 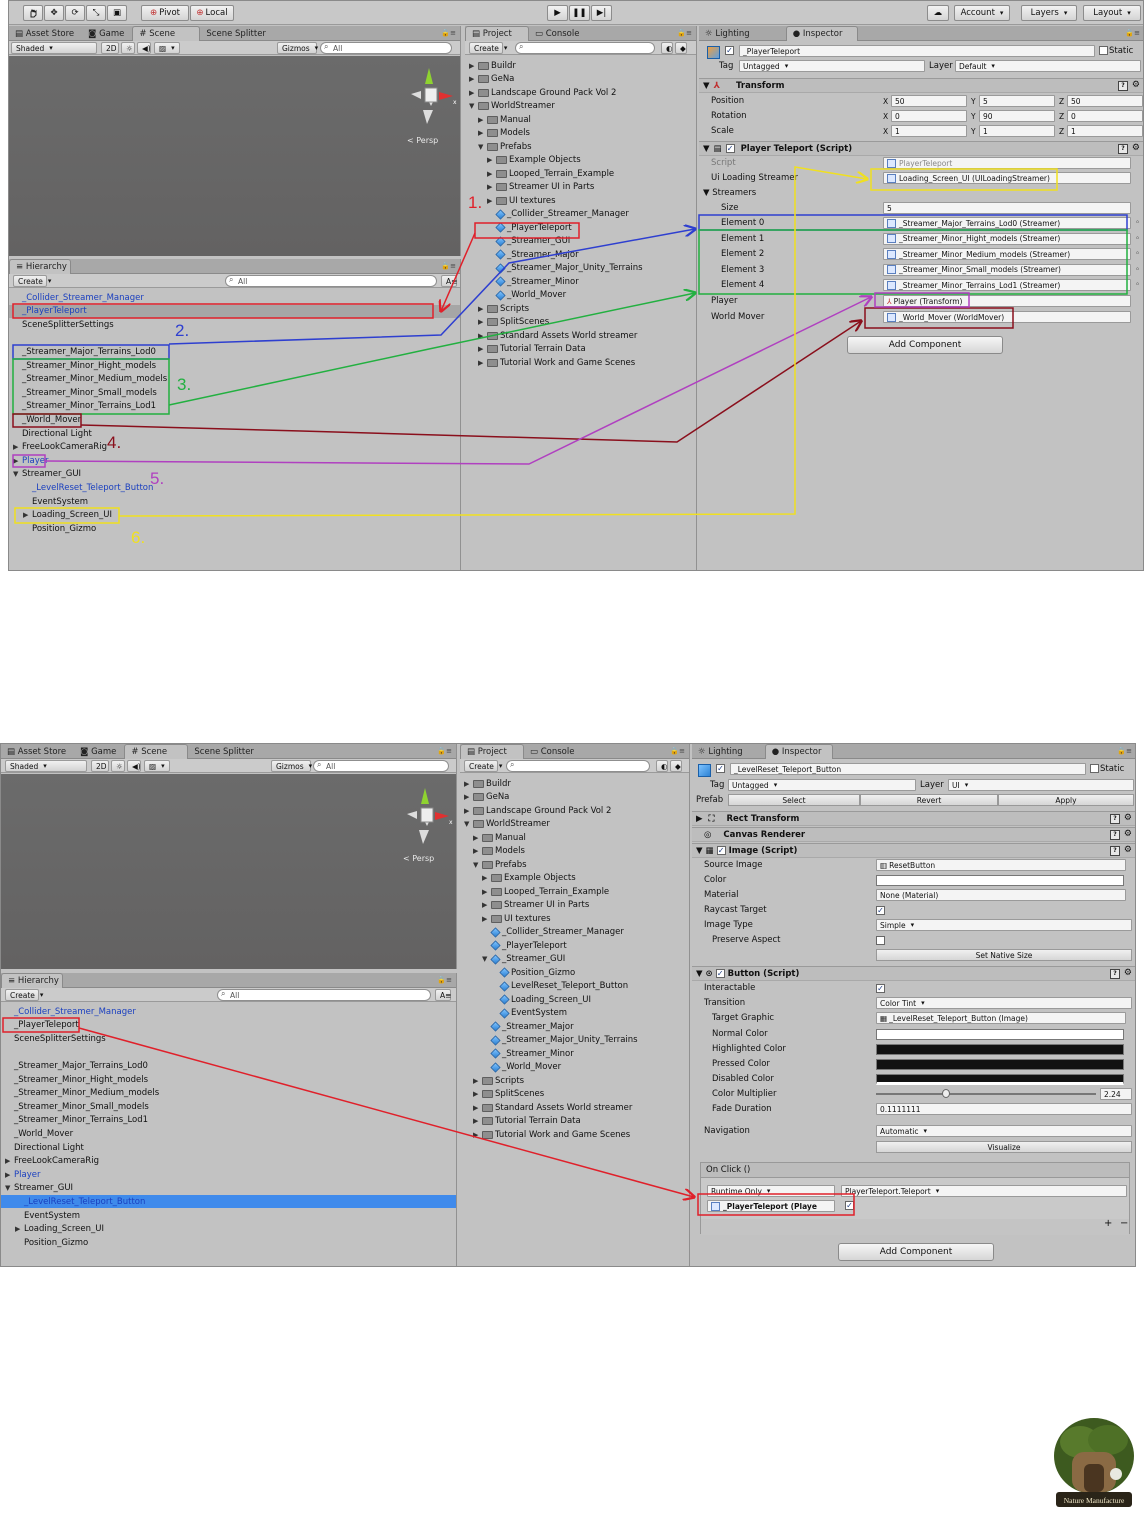 What do you see at coordinates (1048, 66) in the screenshot?
I see `layer-dropdown: Default` at bounding box center [1048, 66].